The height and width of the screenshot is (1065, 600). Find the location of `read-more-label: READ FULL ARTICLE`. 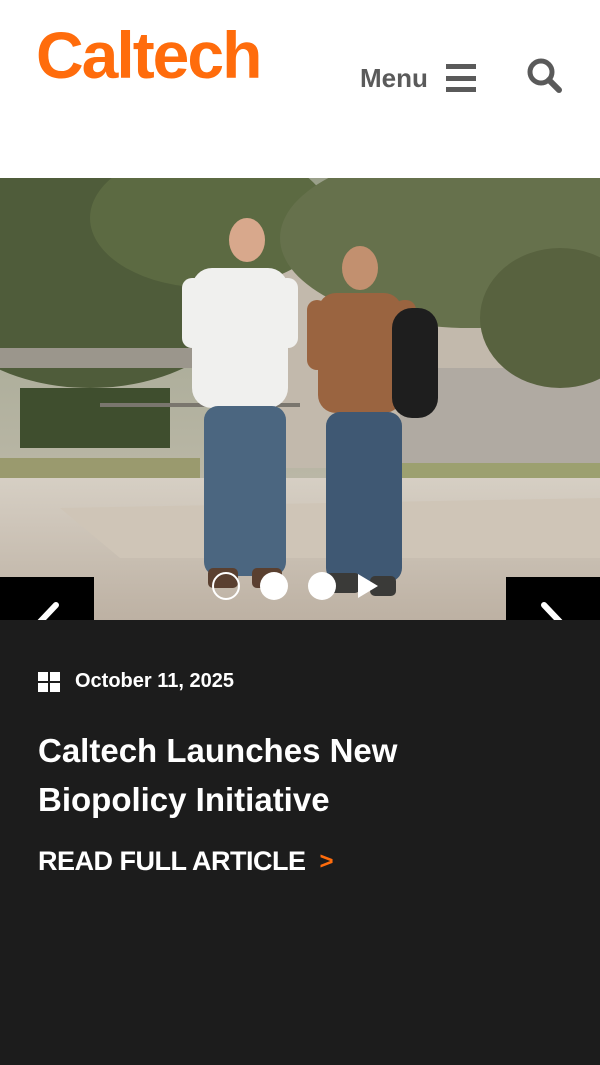

read-more-label: READ FULL ARTICLE is located at coordinates (172, 861).